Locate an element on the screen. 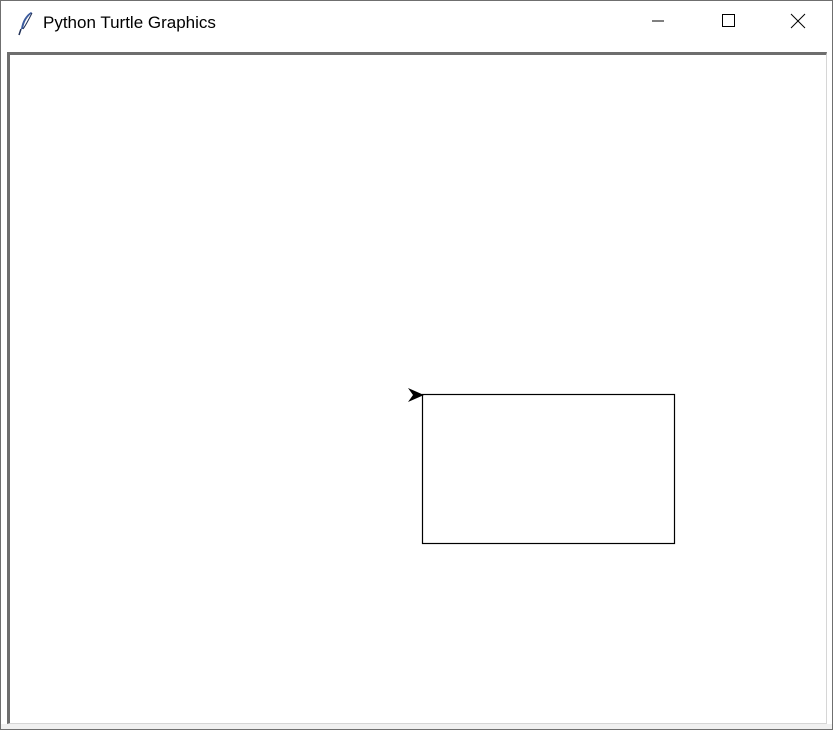  close-button is located at coordinates (798, 23).